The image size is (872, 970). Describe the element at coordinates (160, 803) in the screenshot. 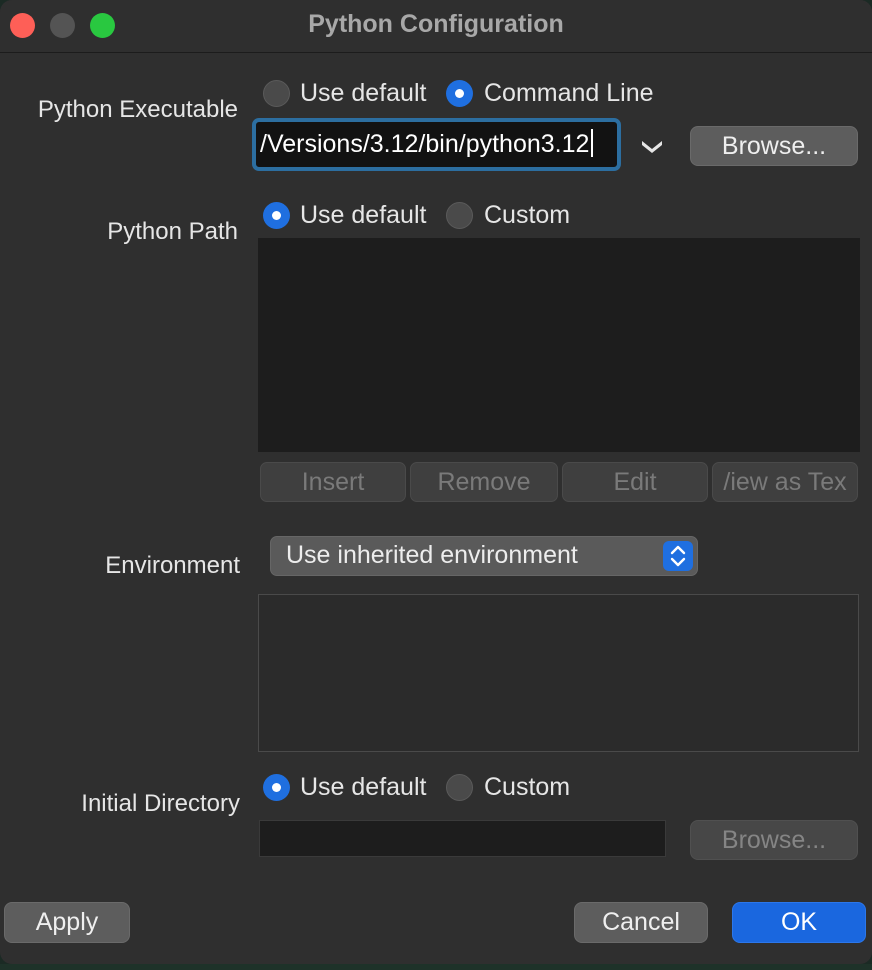

I see `initial-directory-label: Initial Directory` at that location.